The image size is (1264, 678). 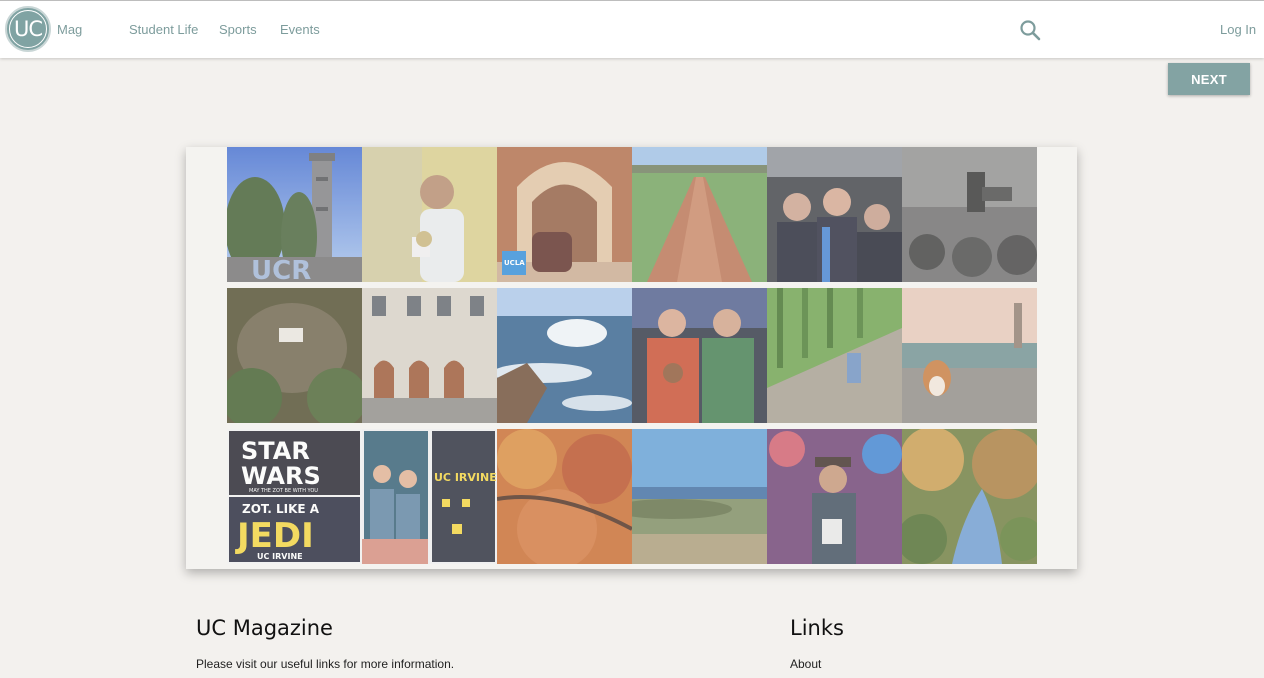 What do you see at coordinates (429, 355) in the screenshot?
I see `photo-tile-building` at bounding box center [429, 355].